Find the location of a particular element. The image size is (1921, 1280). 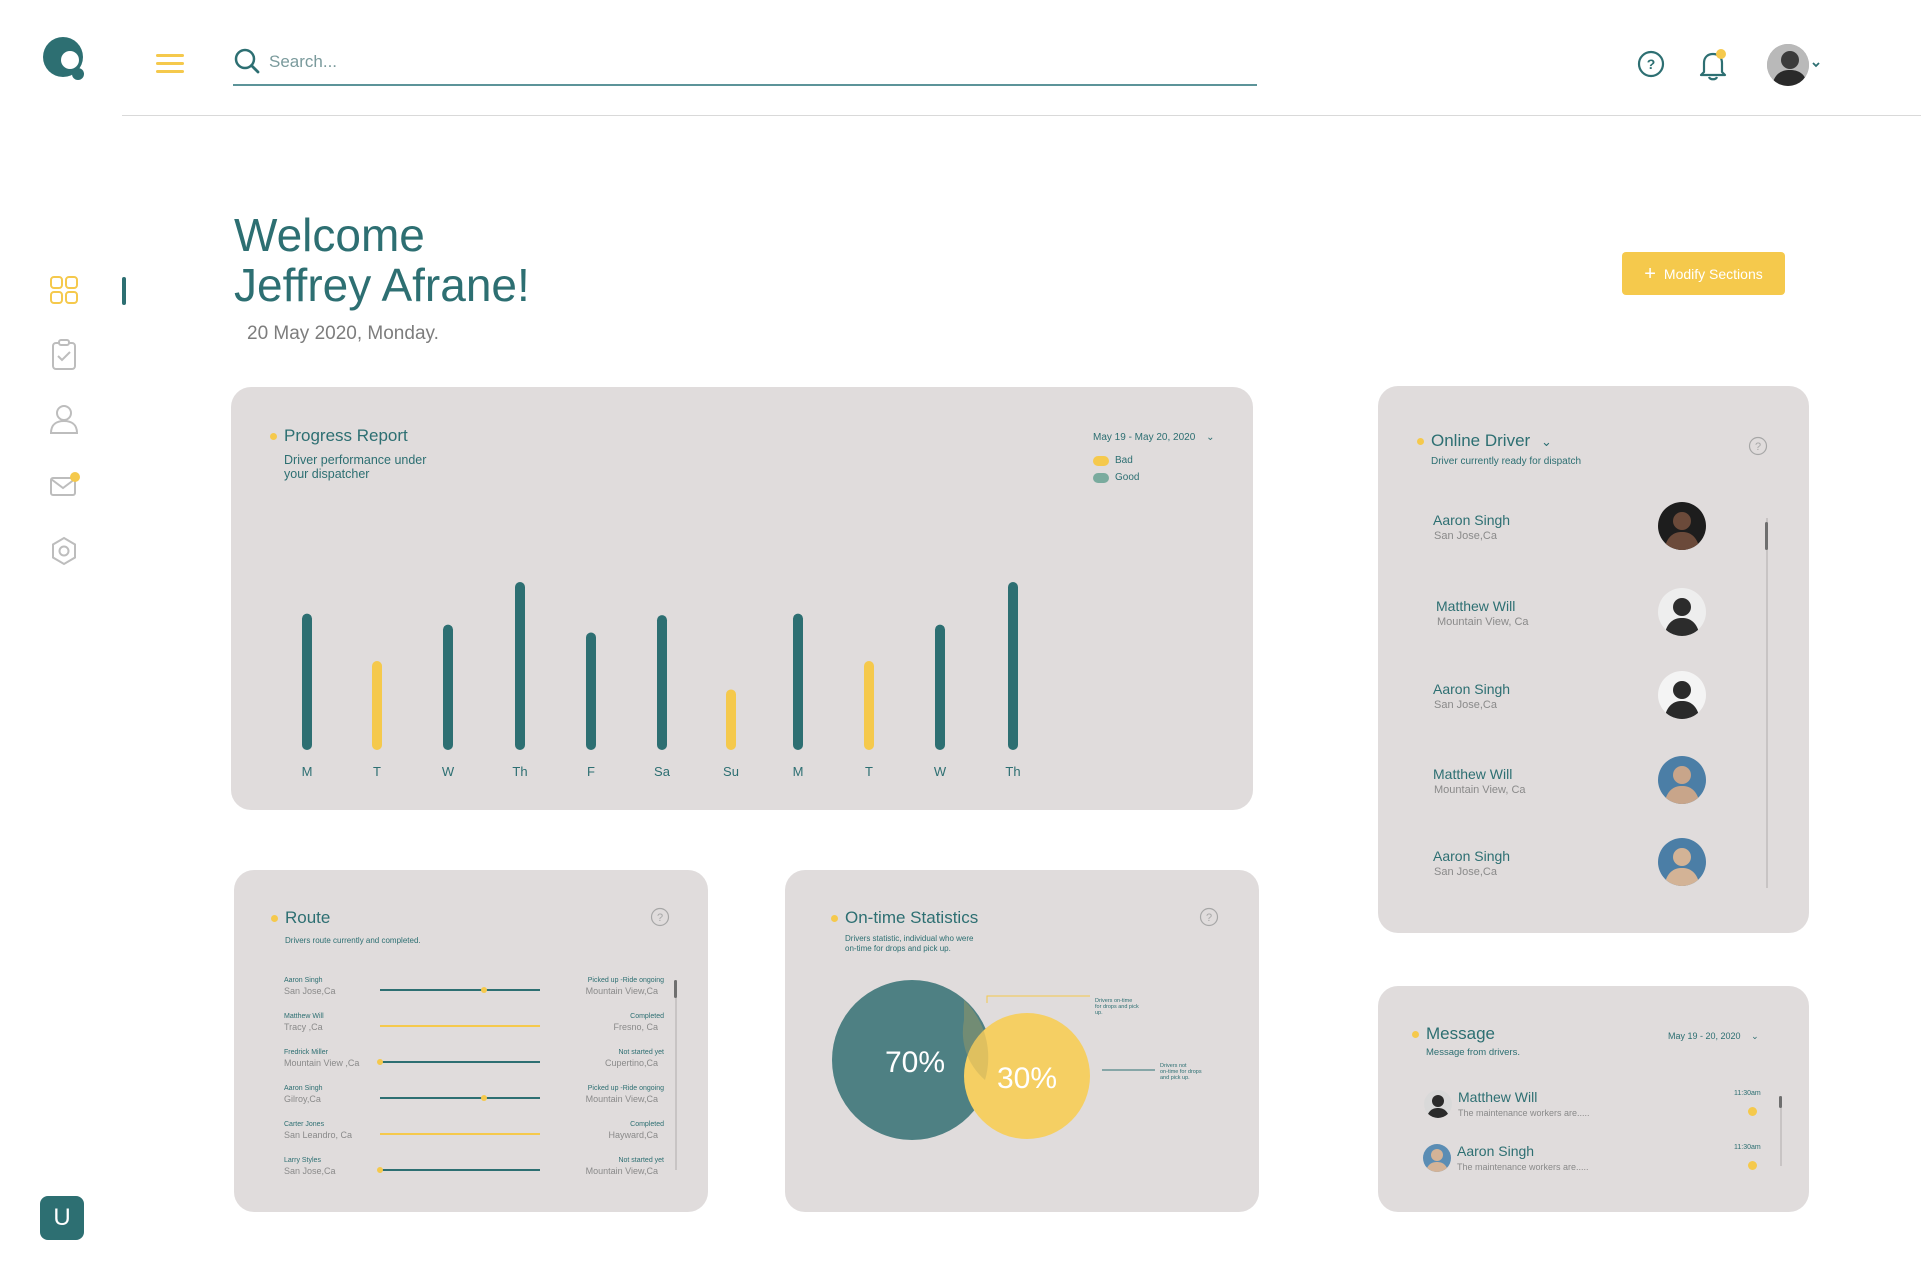

message-sender: Matthew Will is located at coordinates (1497, 1097).